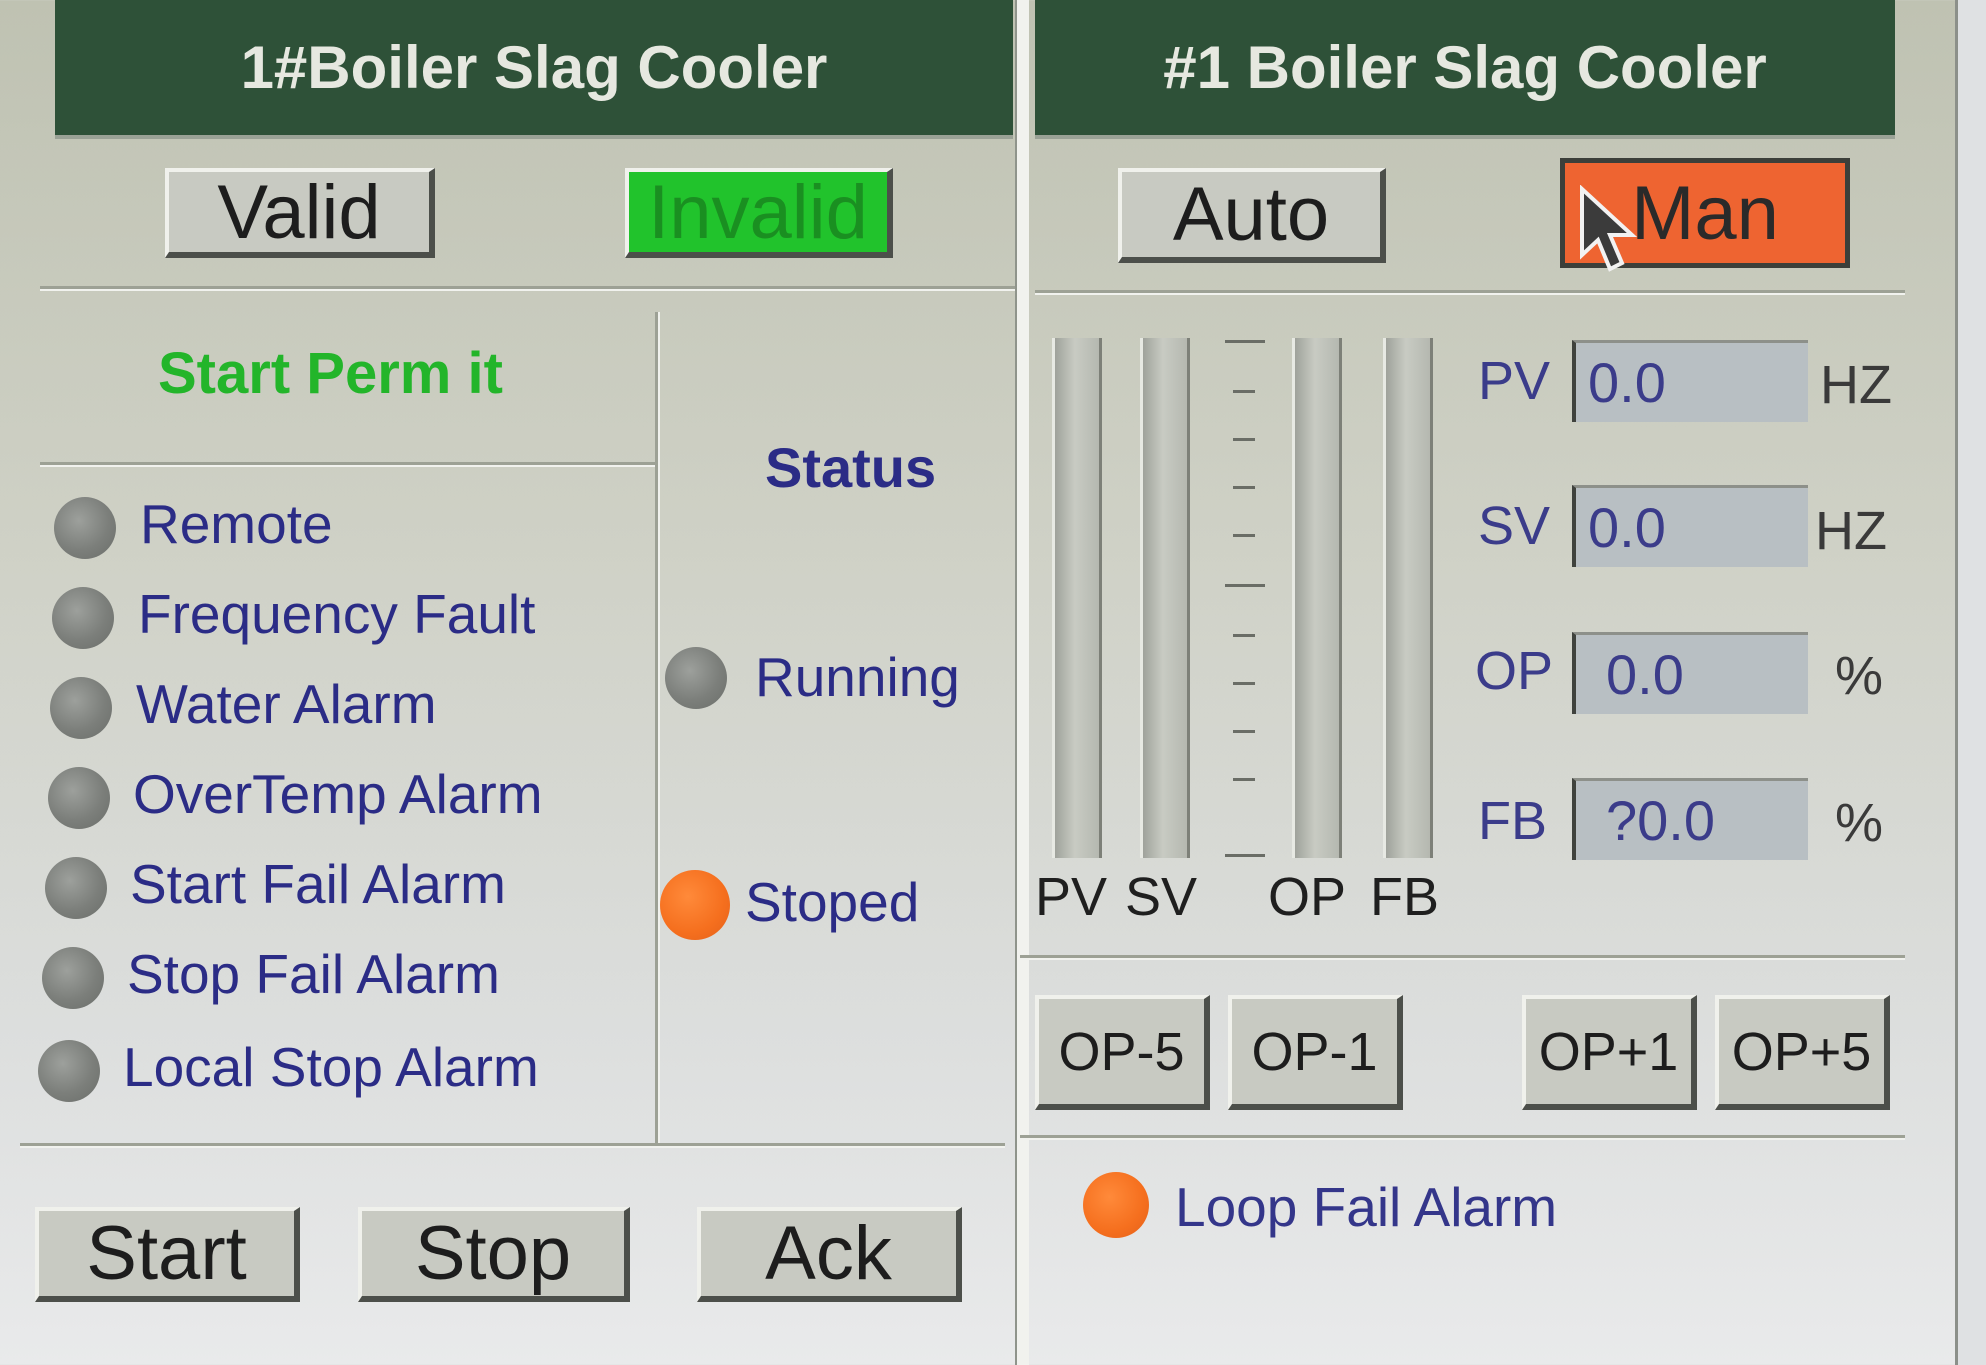  I want to click on alarm-water: Water Alarm, so click(286, 704).